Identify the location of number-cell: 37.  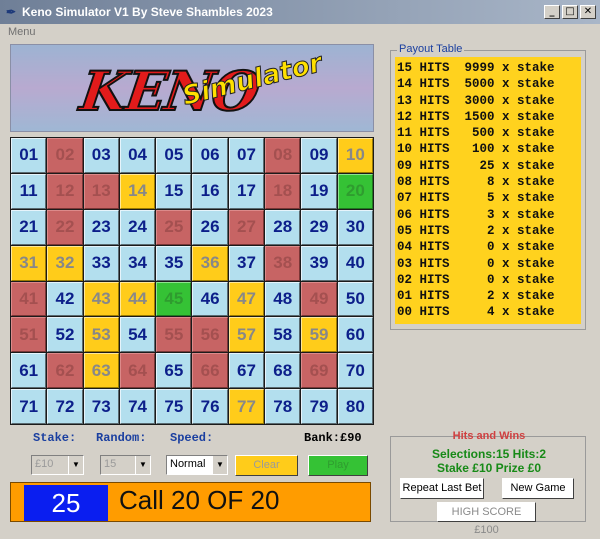
(246, 263).